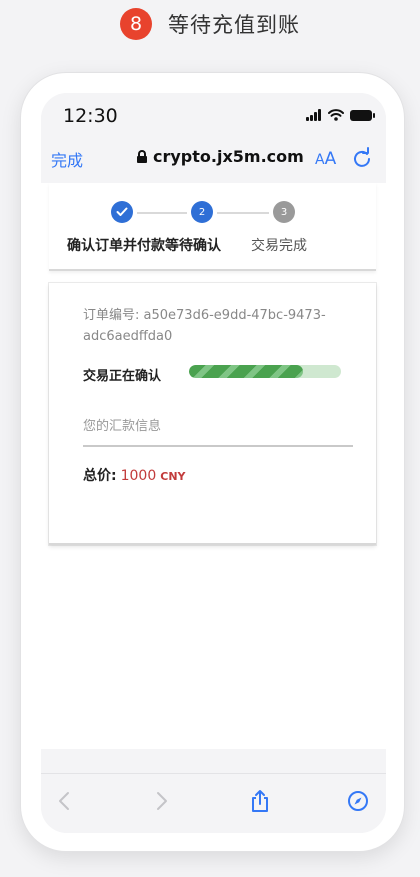  I want to click on chevron-left-icon, so click(64, 801).